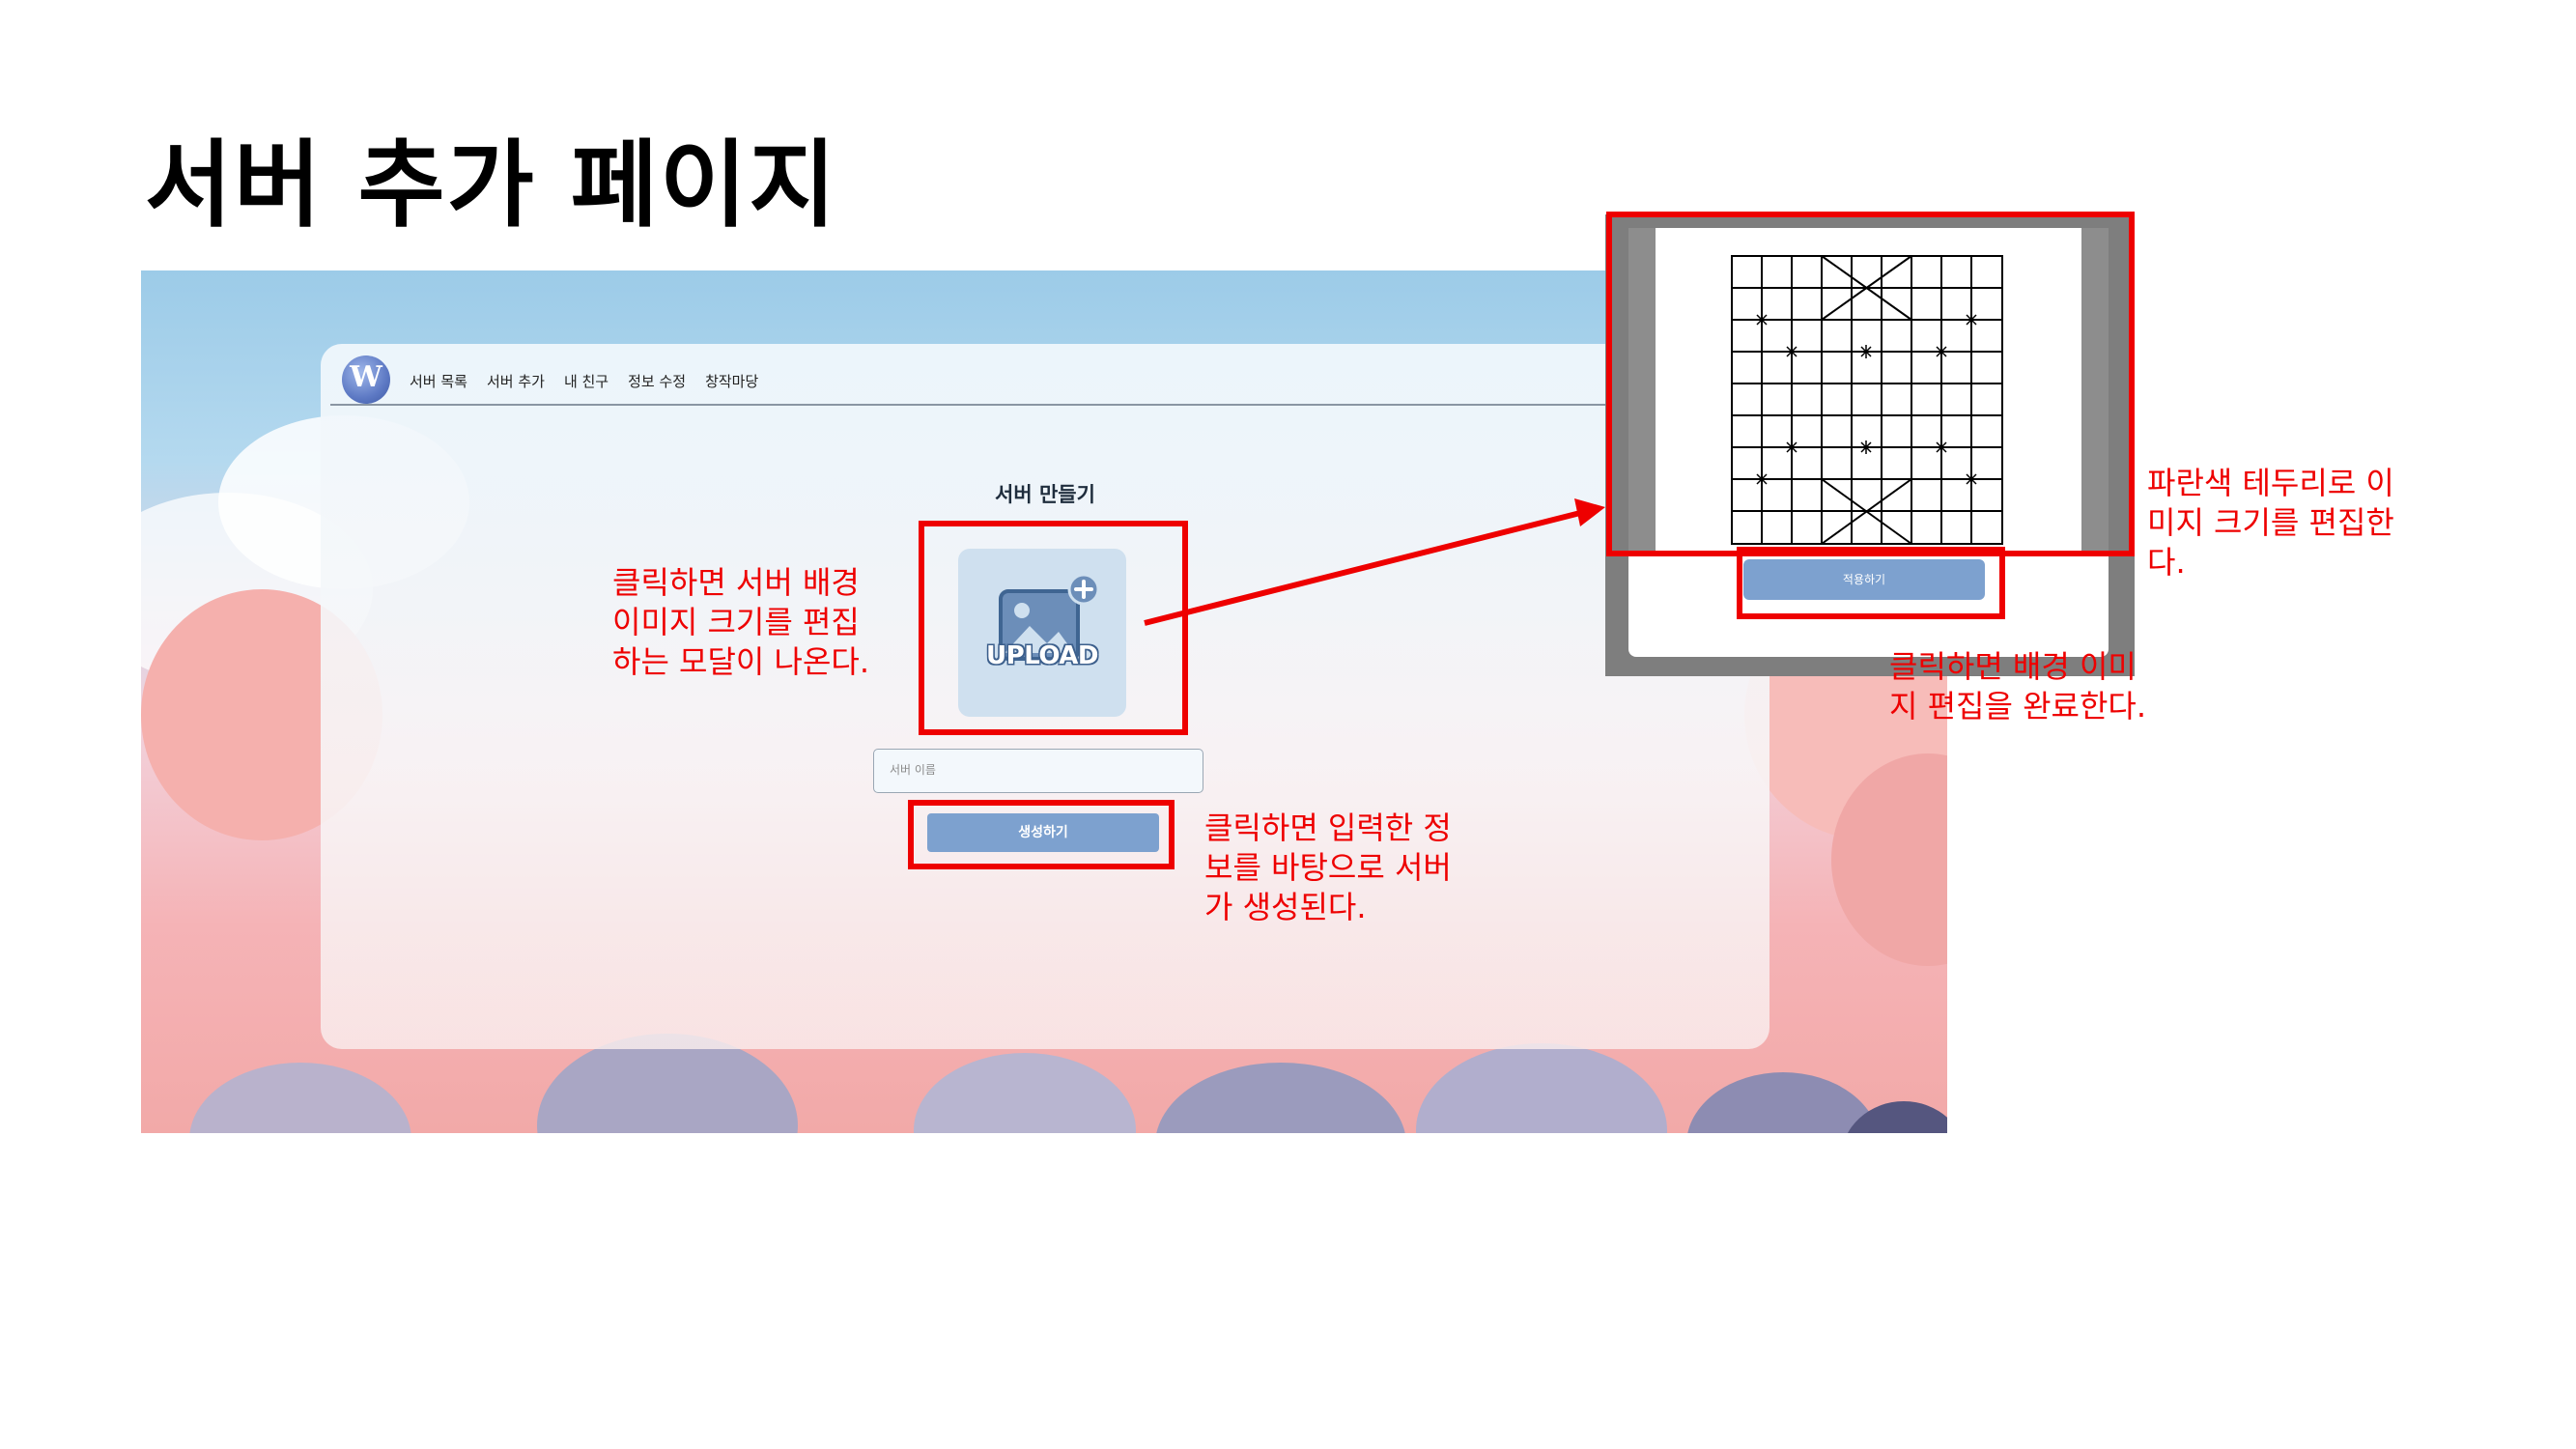 The height and width of the screenshot is (1449, 2576). Describe the element at coordinates (1374, 562) in the screenshot. I see `annotation-arrow` at that location.